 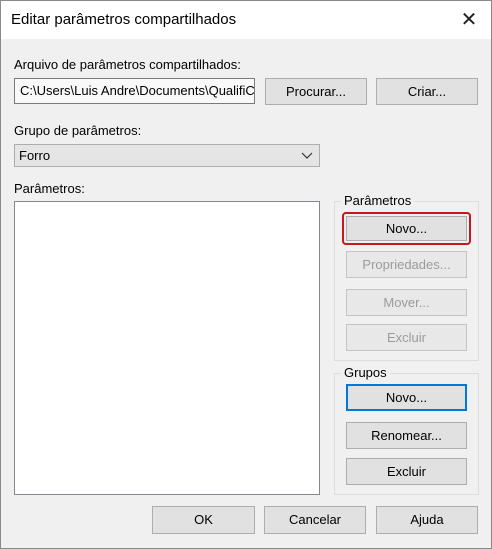 I want to click on group-select-label: Grupo de parâmetros:, so click(x=78, y=130).